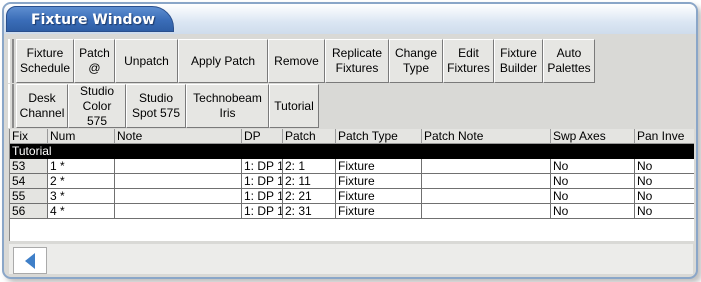  I want to click on studio-spot-575-button: Studio Spot 575, so click(156, 106).